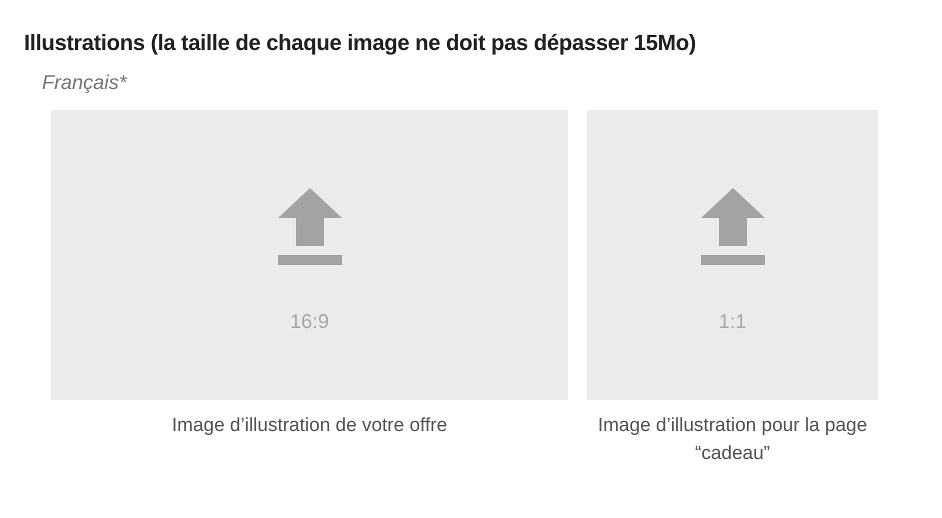 Image resolution: width=942 pixels, height=518 pixels. I want to click on image-caption: Image d’illustration pour la page “cadeau”, so click(732, 440).